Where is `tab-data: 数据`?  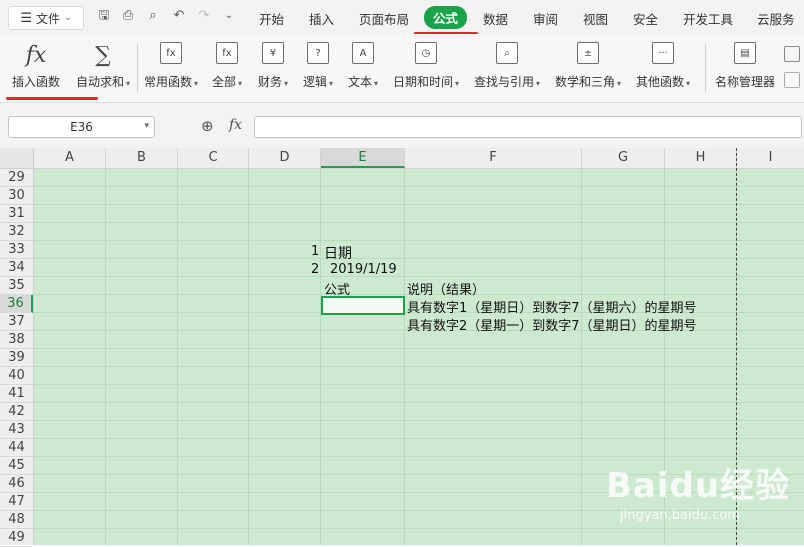 tab-data: 数据 is located at coordinates (495, 18).